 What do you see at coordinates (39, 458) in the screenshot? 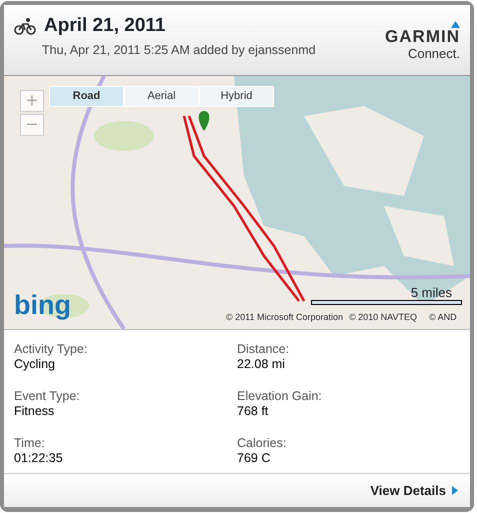
I see `stat-value: 01:22:35` at bounding box center [39, 458].